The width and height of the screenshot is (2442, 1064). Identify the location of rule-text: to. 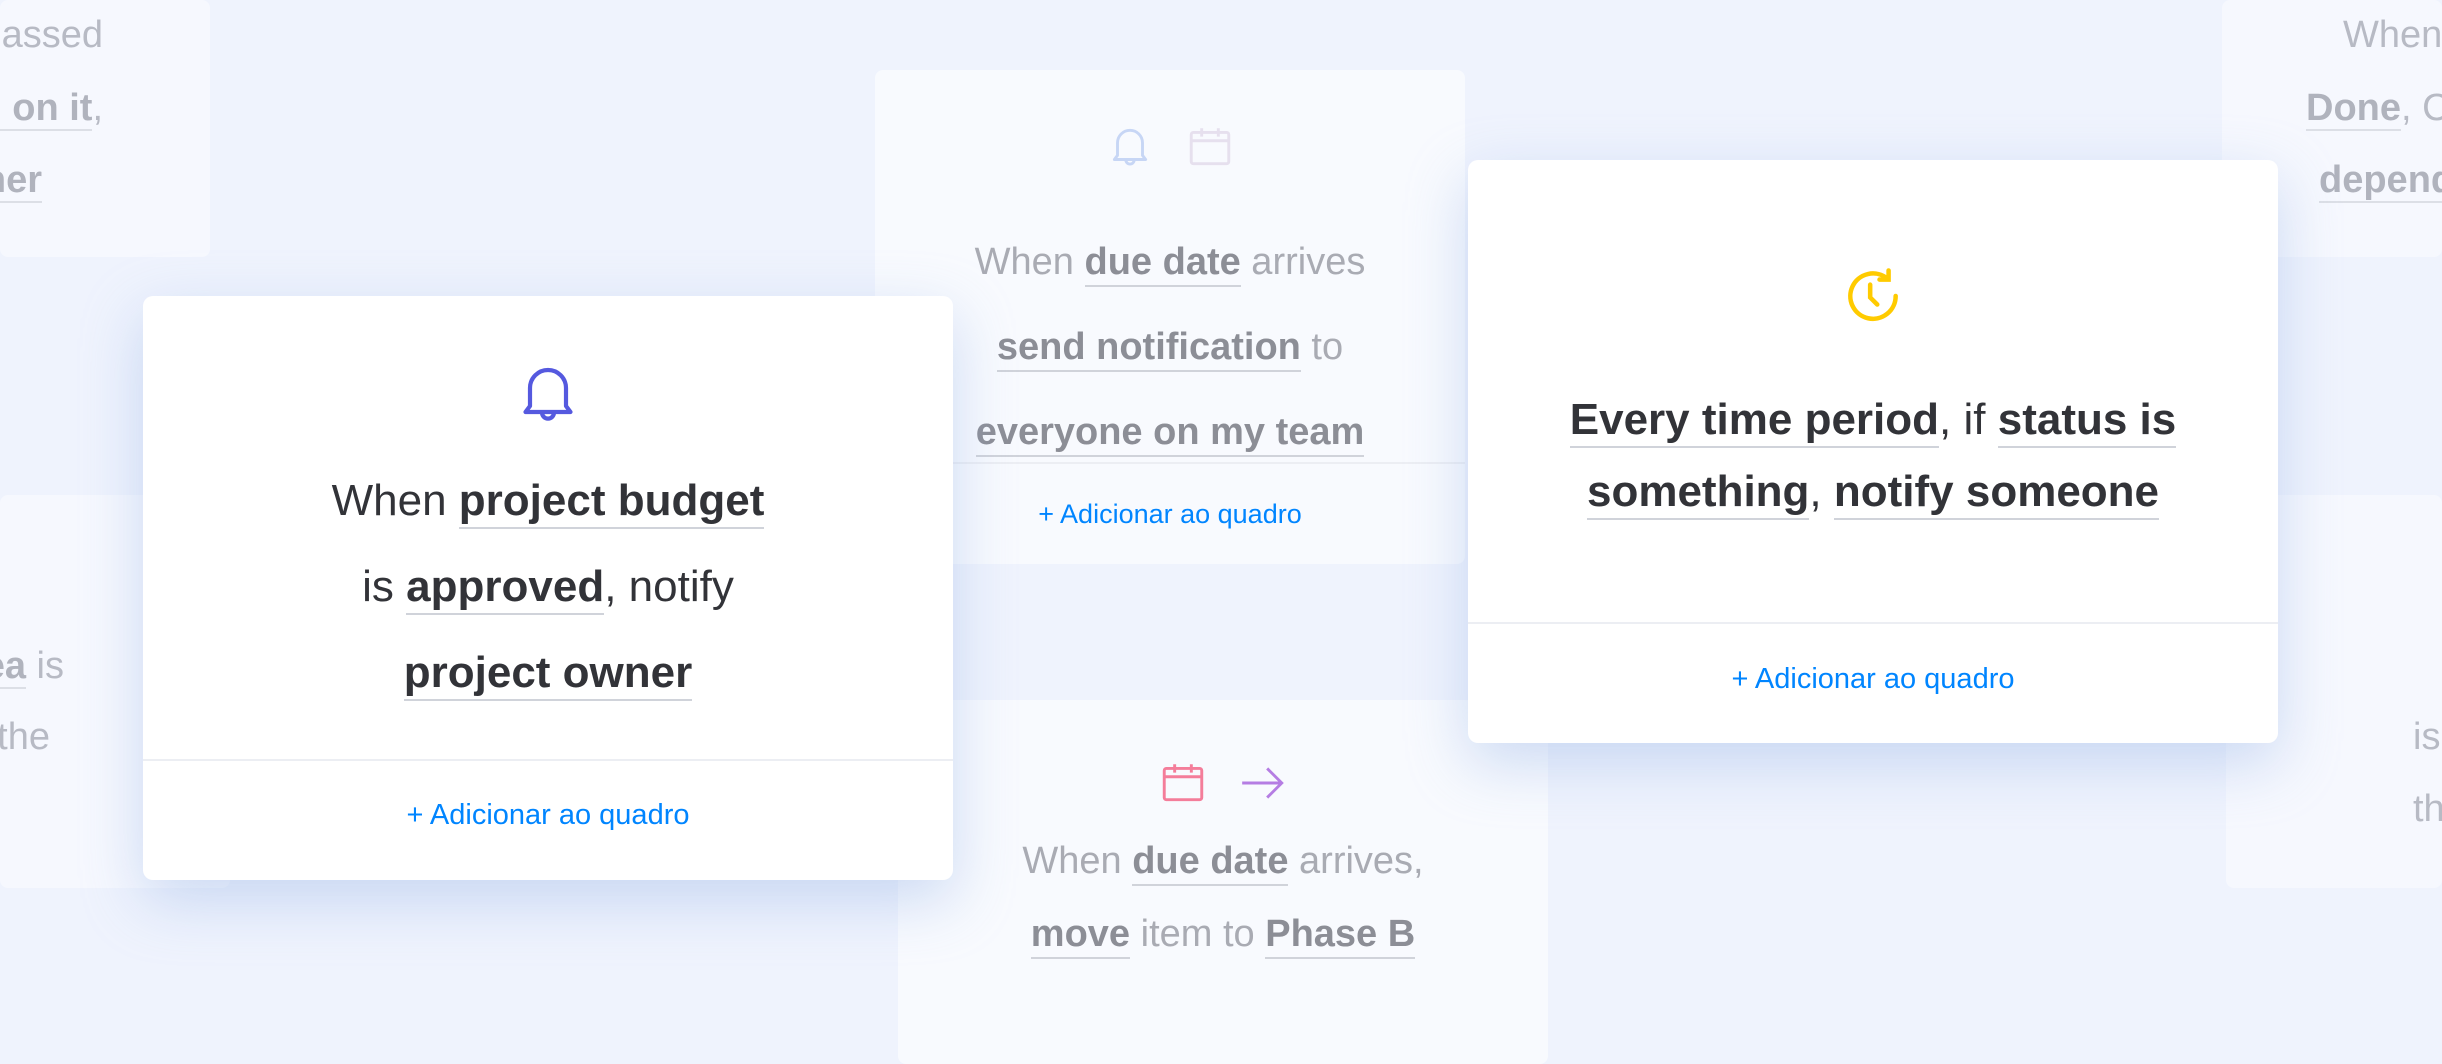
(1322, 347).